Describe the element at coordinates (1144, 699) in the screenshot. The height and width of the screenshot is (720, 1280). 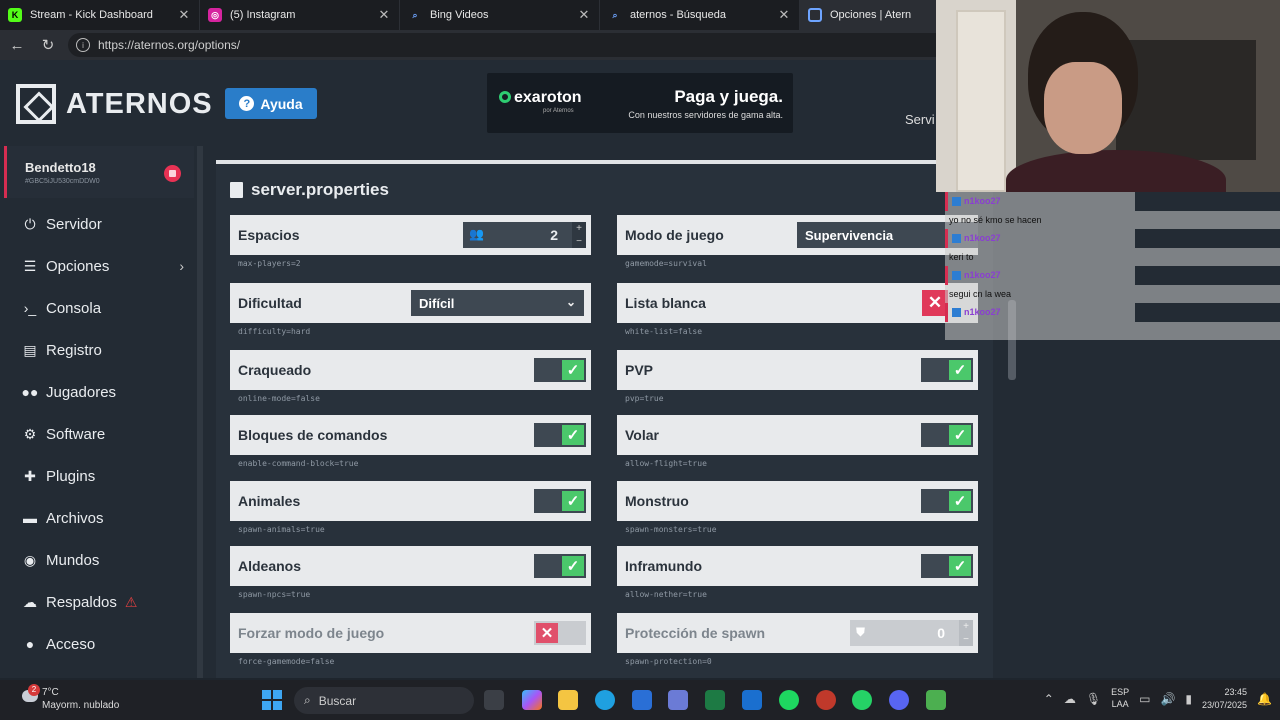
I see `monitor-icon: ▭` at that location.